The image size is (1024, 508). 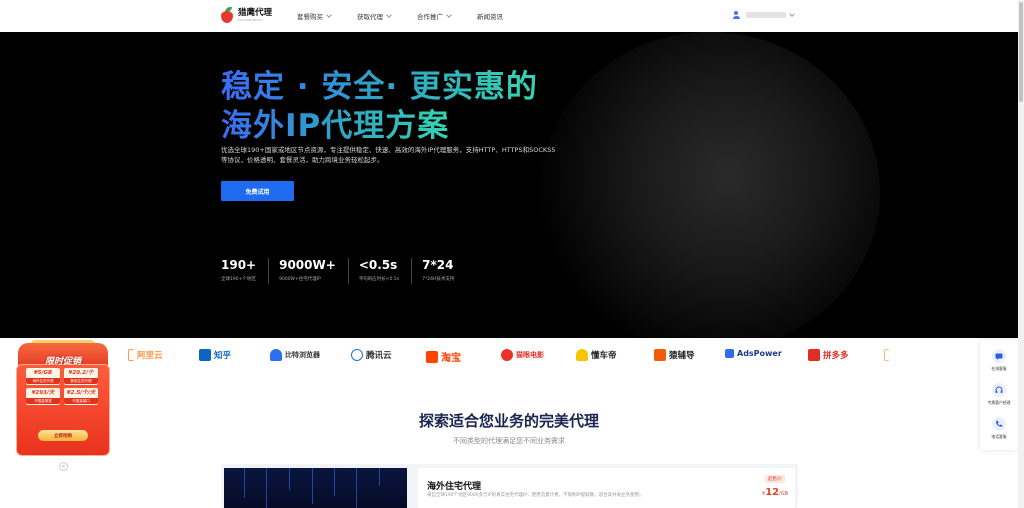 I want to click on partner-yuanfudao: 猿辅导, so click(x=674, y=355).